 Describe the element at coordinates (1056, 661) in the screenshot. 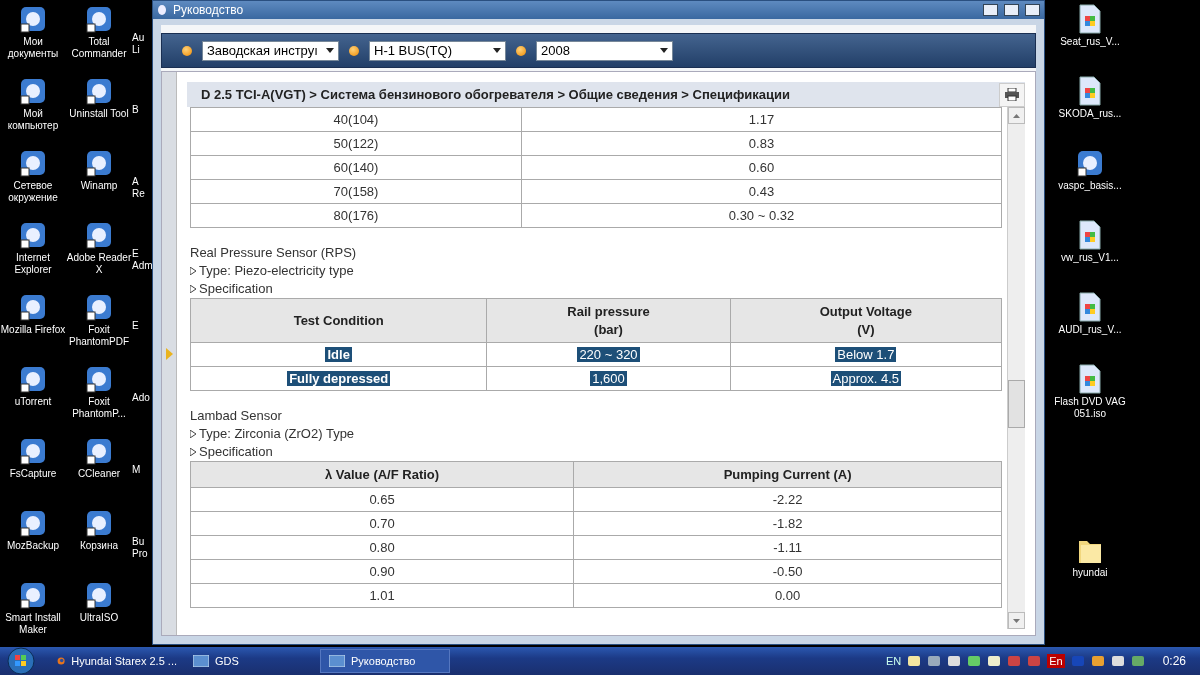

I see `language-indicator: En` at that location.